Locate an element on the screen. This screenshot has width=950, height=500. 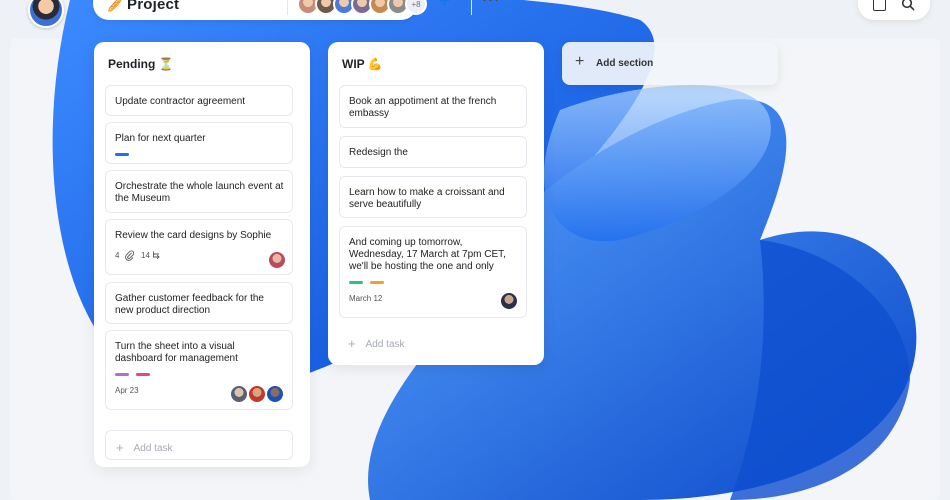
task-title: Book an appotiment at the french embassy is located at coordinates (423, 107).